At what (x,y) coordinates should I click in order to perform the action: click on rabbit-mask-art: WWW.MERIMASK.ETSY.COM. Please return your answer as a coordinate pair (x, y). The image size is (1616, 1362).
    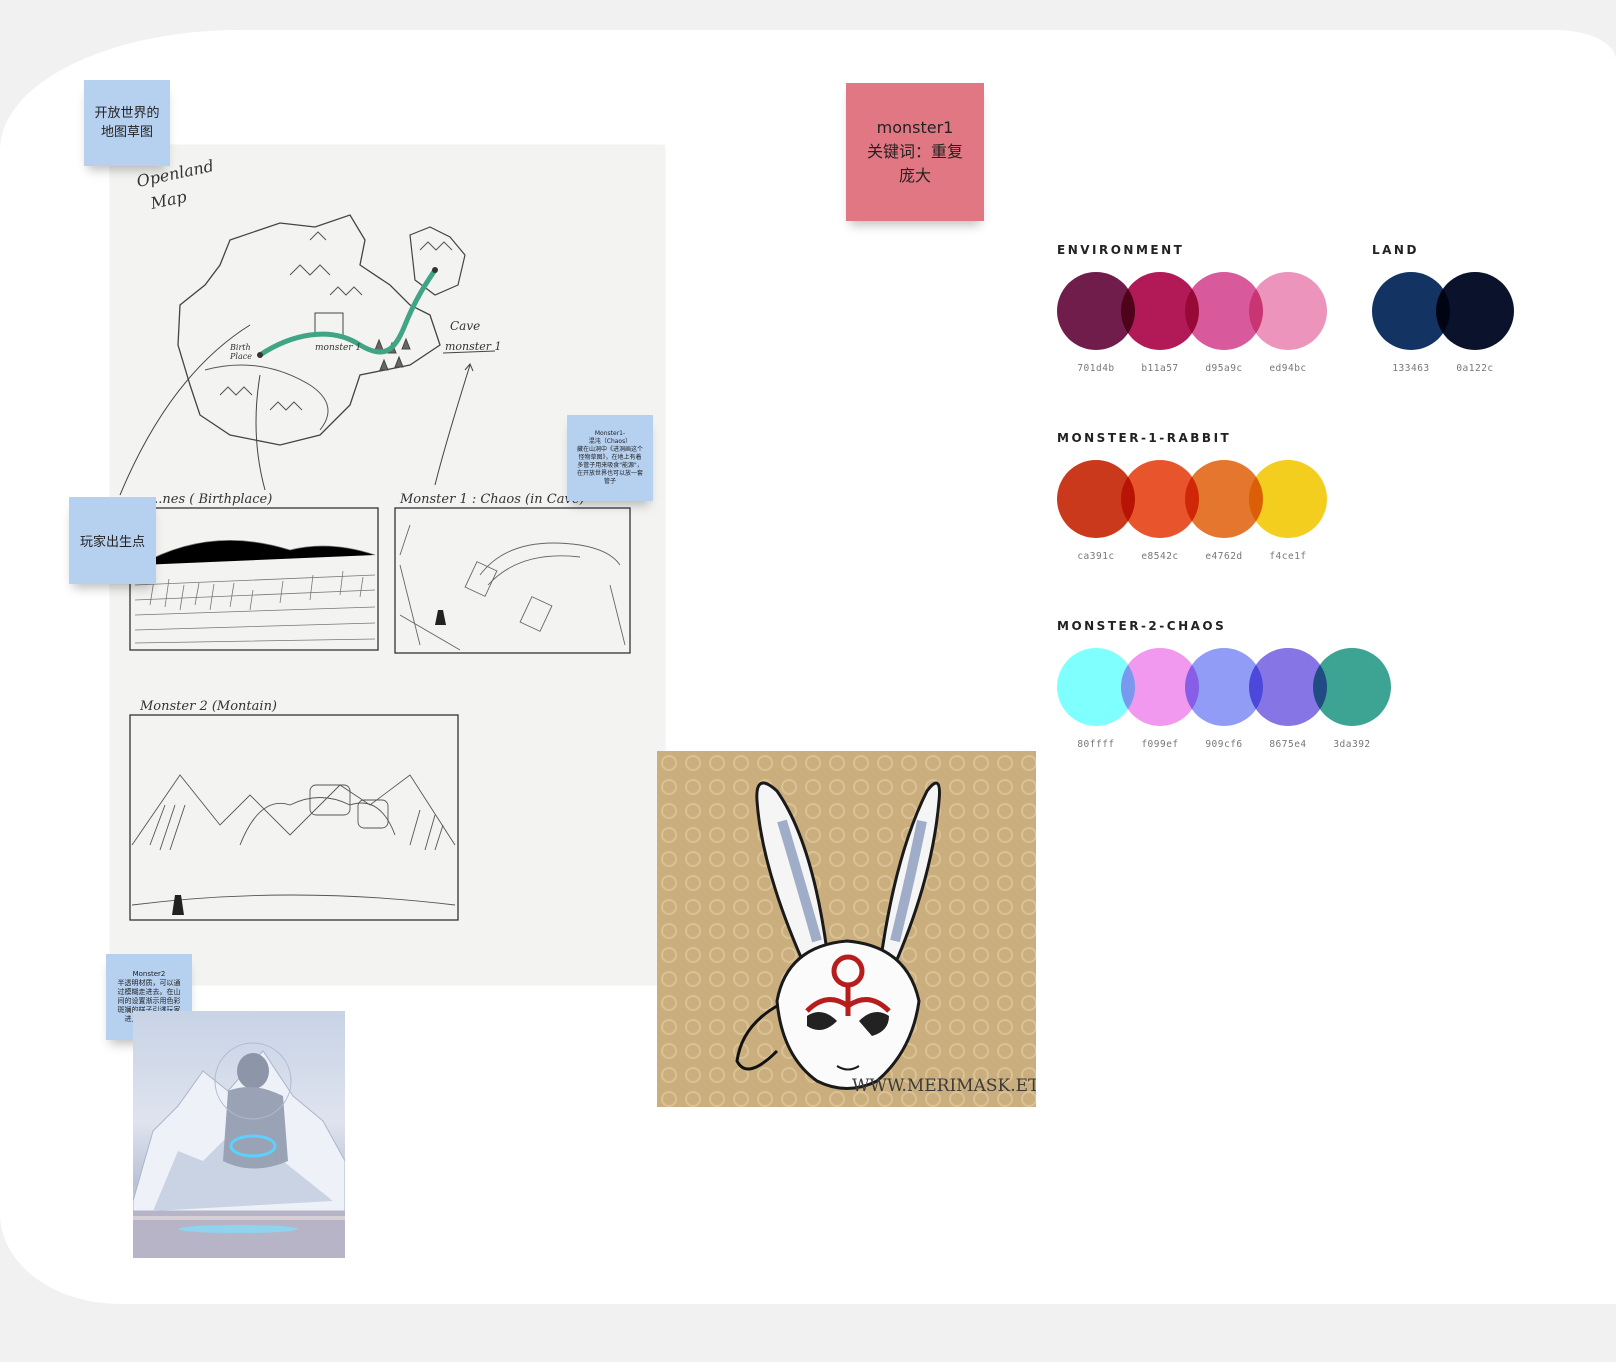
    Looking at the image, I should click on (846, 929).